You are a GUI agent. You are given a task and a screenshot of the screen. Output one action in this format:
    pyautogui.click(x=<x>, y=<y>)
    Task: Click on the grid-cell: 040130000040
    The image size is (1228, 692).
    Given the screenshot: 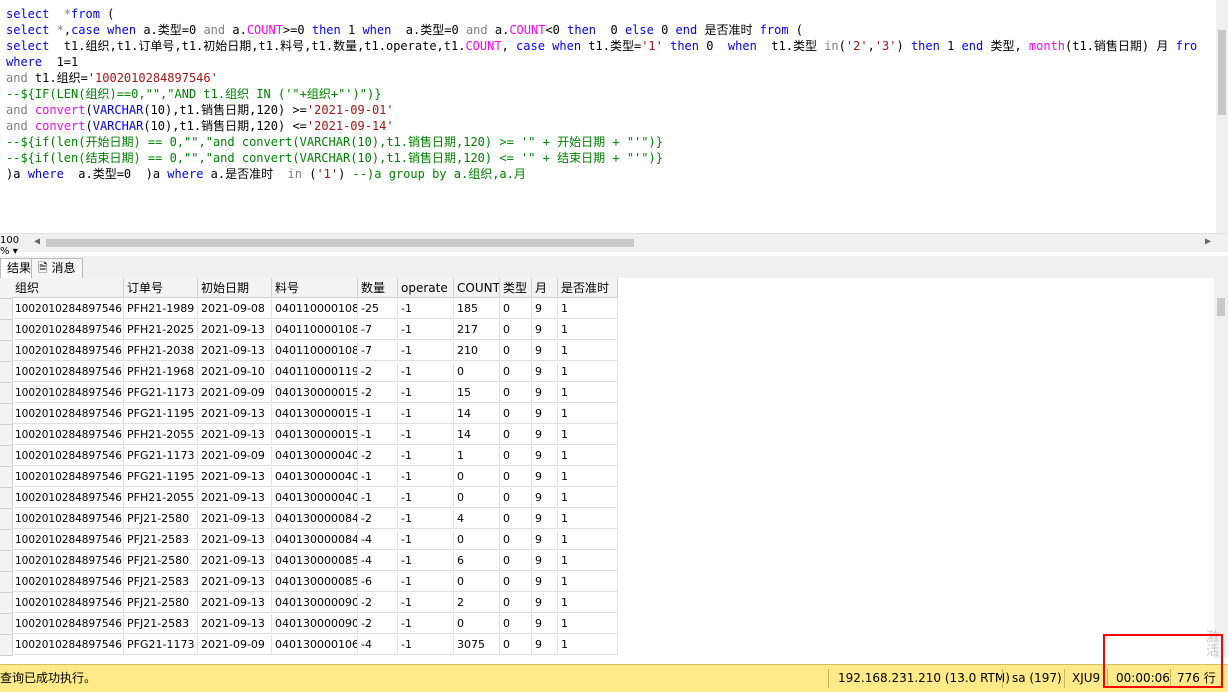 What is the action you would take?
    pyautogui.click(x=315, y=456)
    